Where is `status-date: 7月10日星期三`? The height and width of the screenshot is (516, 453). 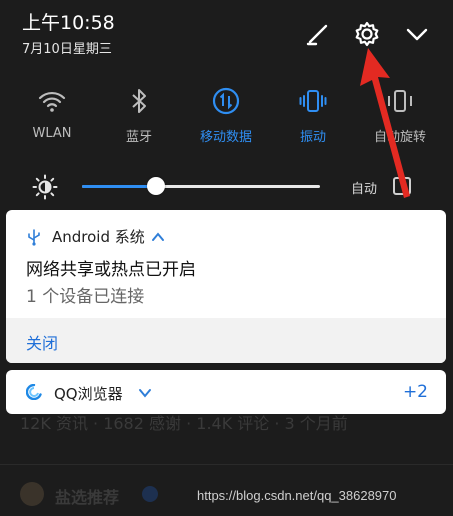 status-date: 7月10日星期三 is located at coordinates (67, 49).